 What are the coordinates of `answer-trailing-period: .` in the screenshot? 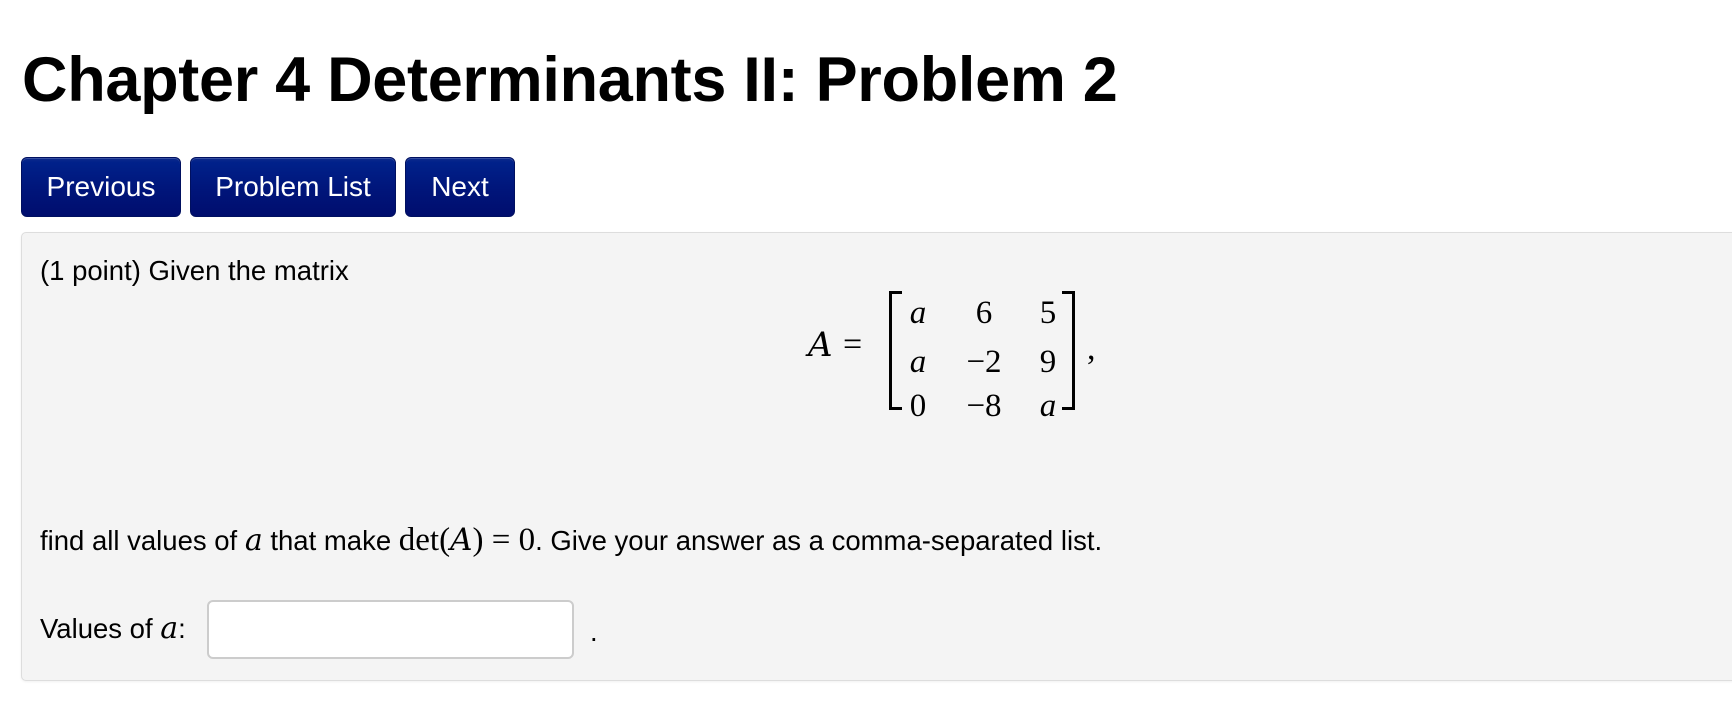 It's located at (594, 631).